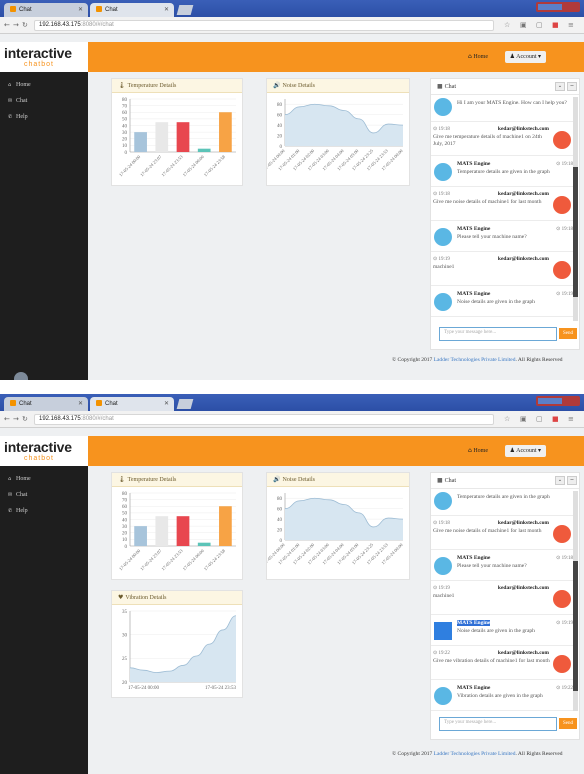  What do you see at coordinates (125, 507) in the screenshot?
I see `y-tick-label: 60` at bounding box center [125, 507].